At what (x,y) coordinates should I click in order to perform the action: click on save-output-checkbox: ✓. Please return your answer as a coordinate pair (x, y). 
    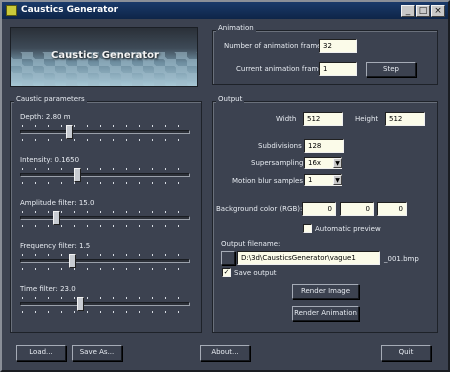
    Looking at the image, I should click on (226, 272).